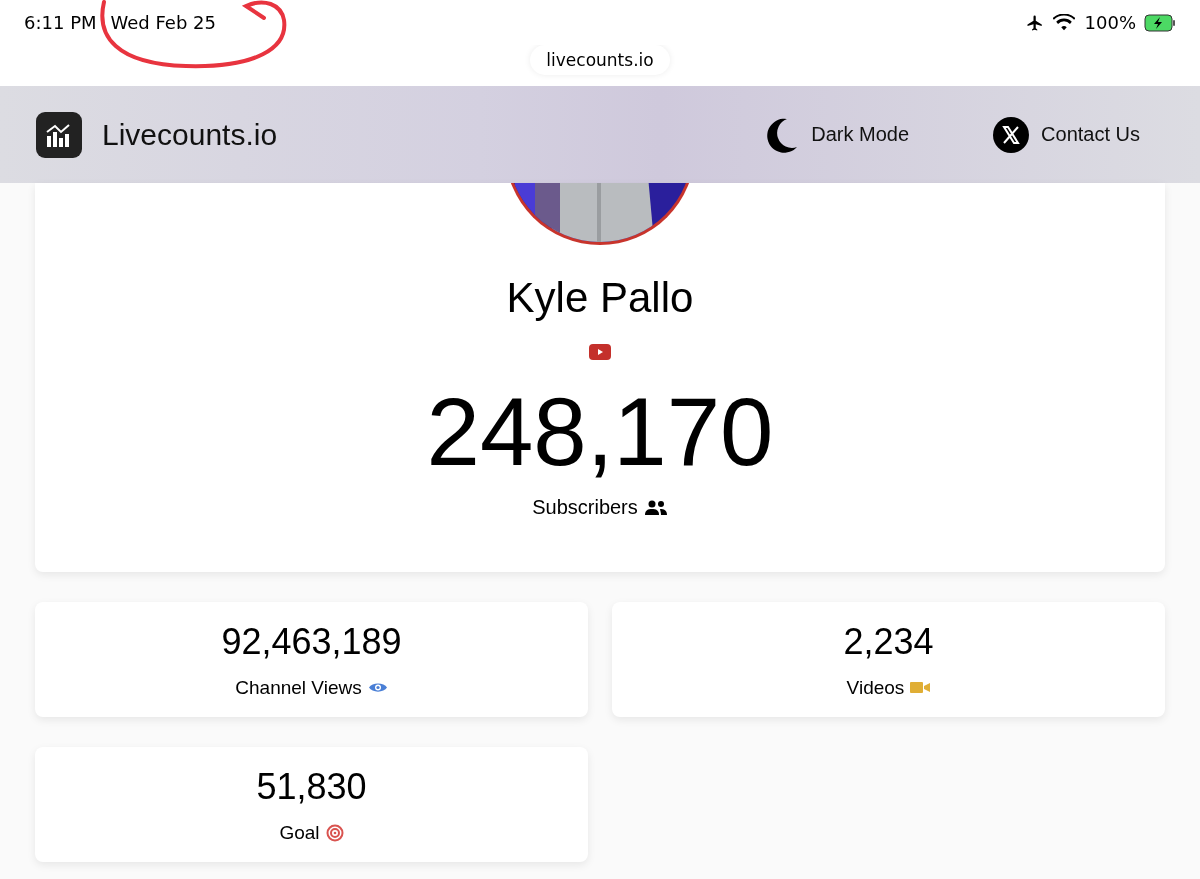  What do you see at coordinates (377, 687) in the screenshot?
I see `eye-icon` at bounding box center [377, 687].